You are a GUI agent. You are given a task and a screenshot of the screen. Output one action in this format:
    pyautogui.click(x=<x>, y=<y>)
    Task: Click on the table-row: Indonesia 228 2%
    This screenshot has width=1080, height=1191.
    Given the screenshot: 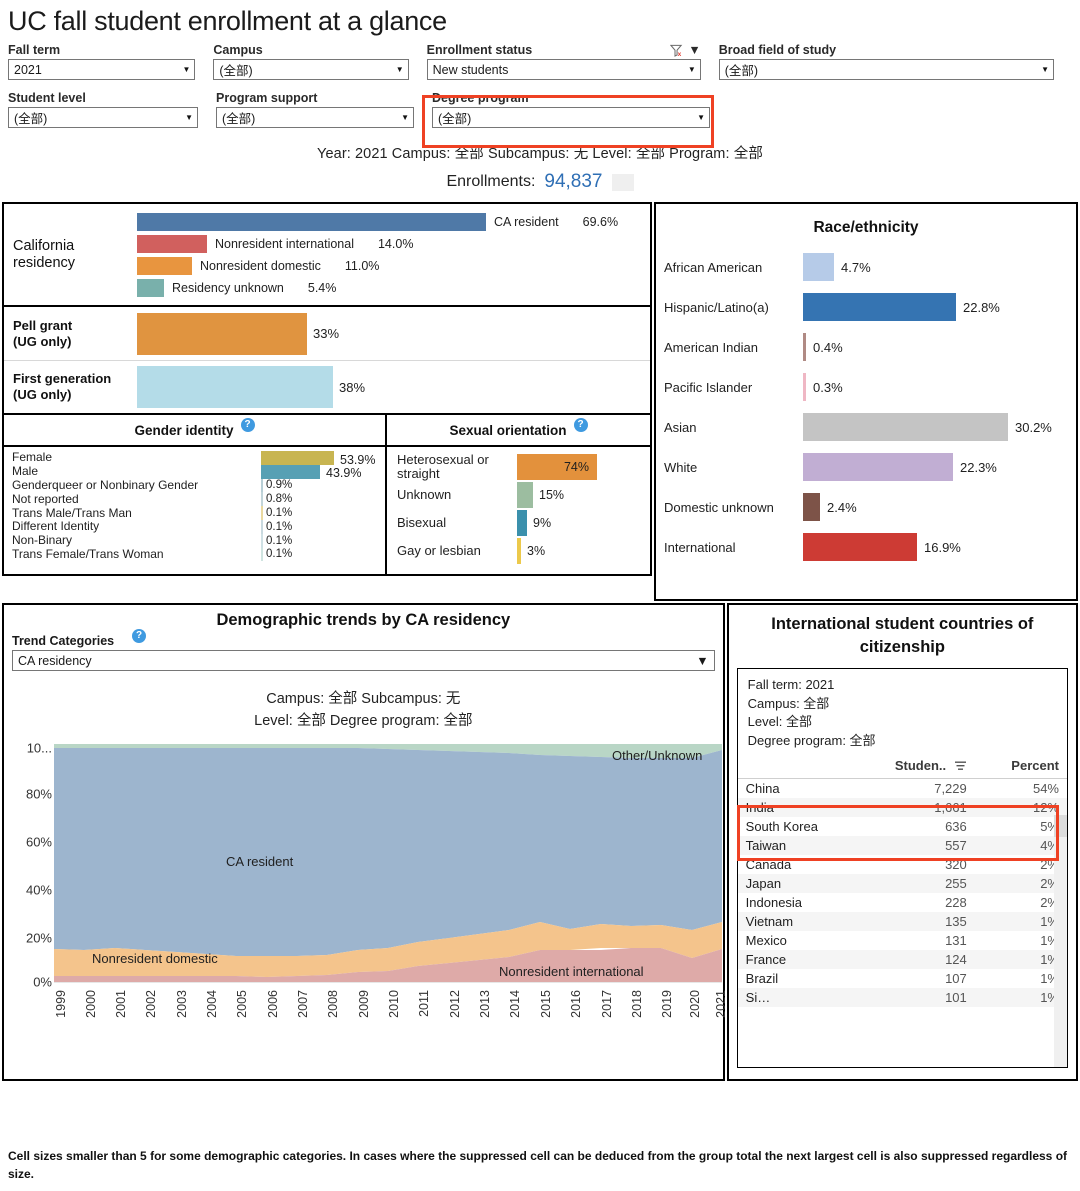 What is the action you would take?
    pyautogui.click(x=902, y=902)
    